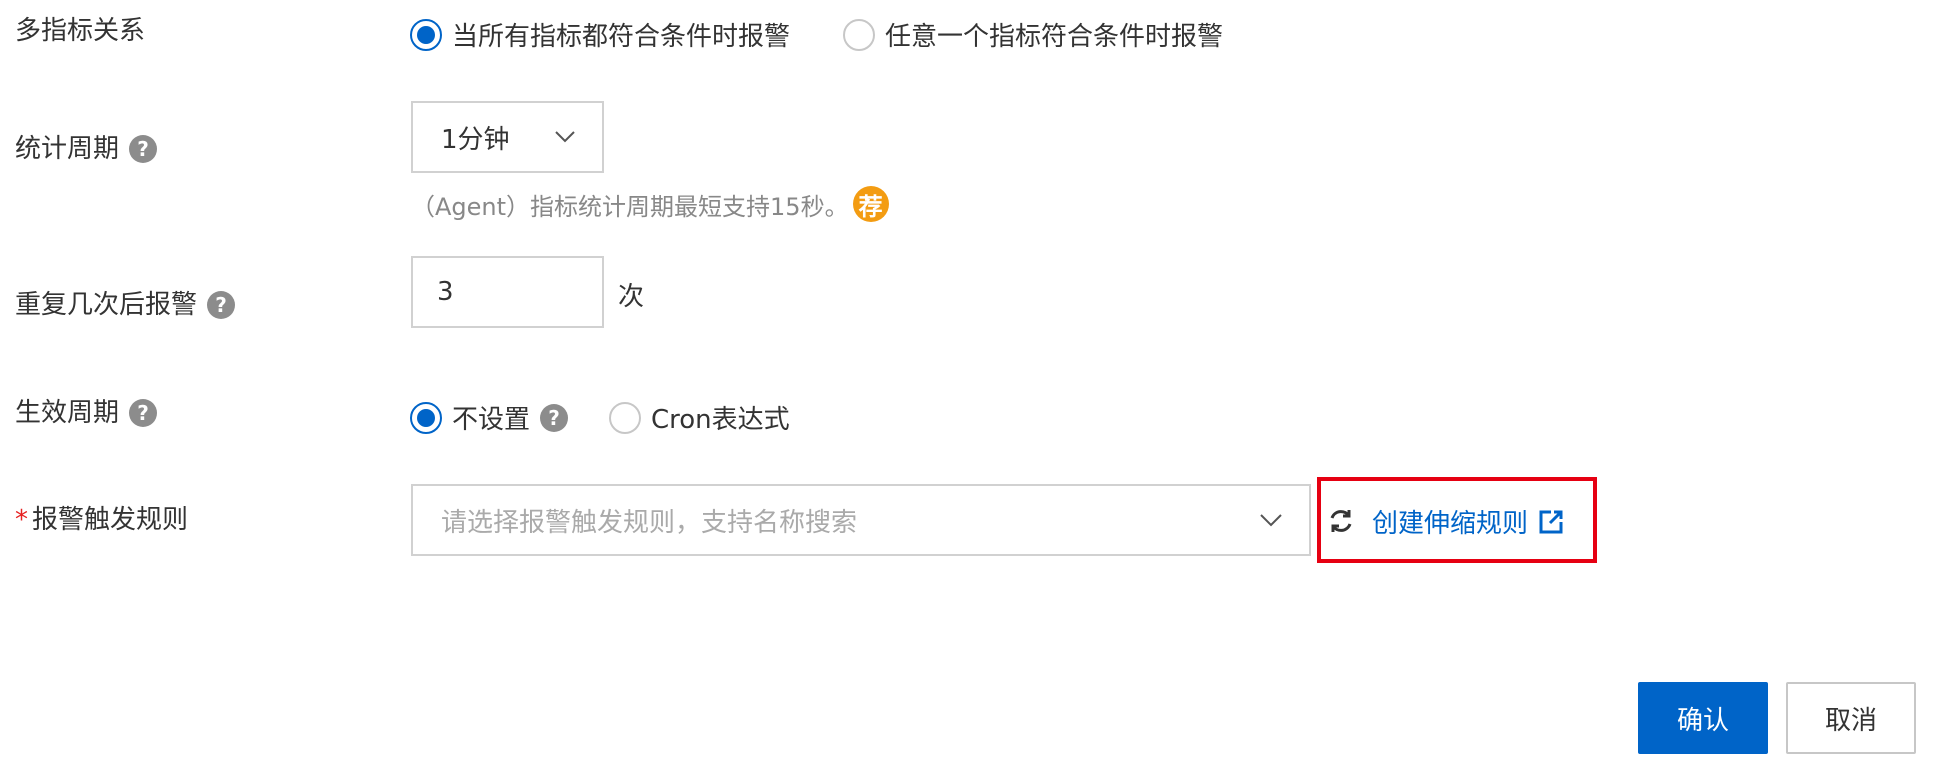 The image size is (1934, 776). I want to click on repeat-count-input: 3, so click(507, 292).